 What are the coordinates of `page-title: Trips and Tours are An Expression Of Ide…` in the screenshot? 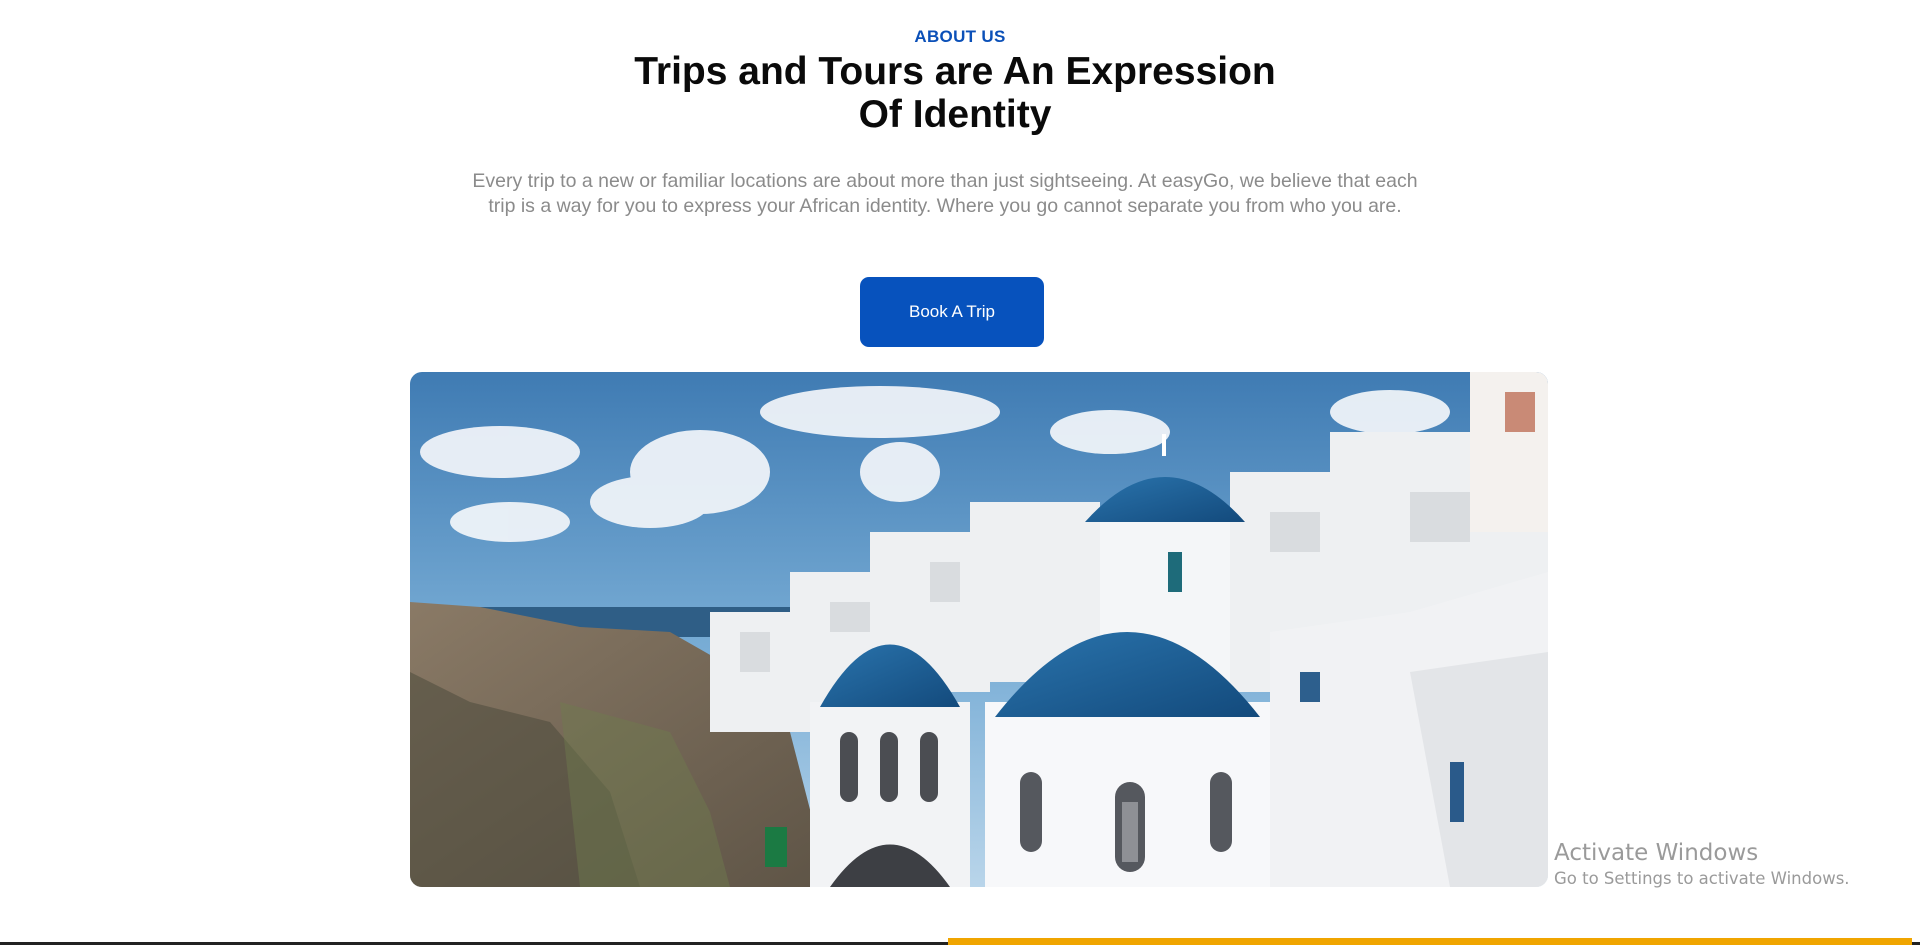 It's located at (955, 93).